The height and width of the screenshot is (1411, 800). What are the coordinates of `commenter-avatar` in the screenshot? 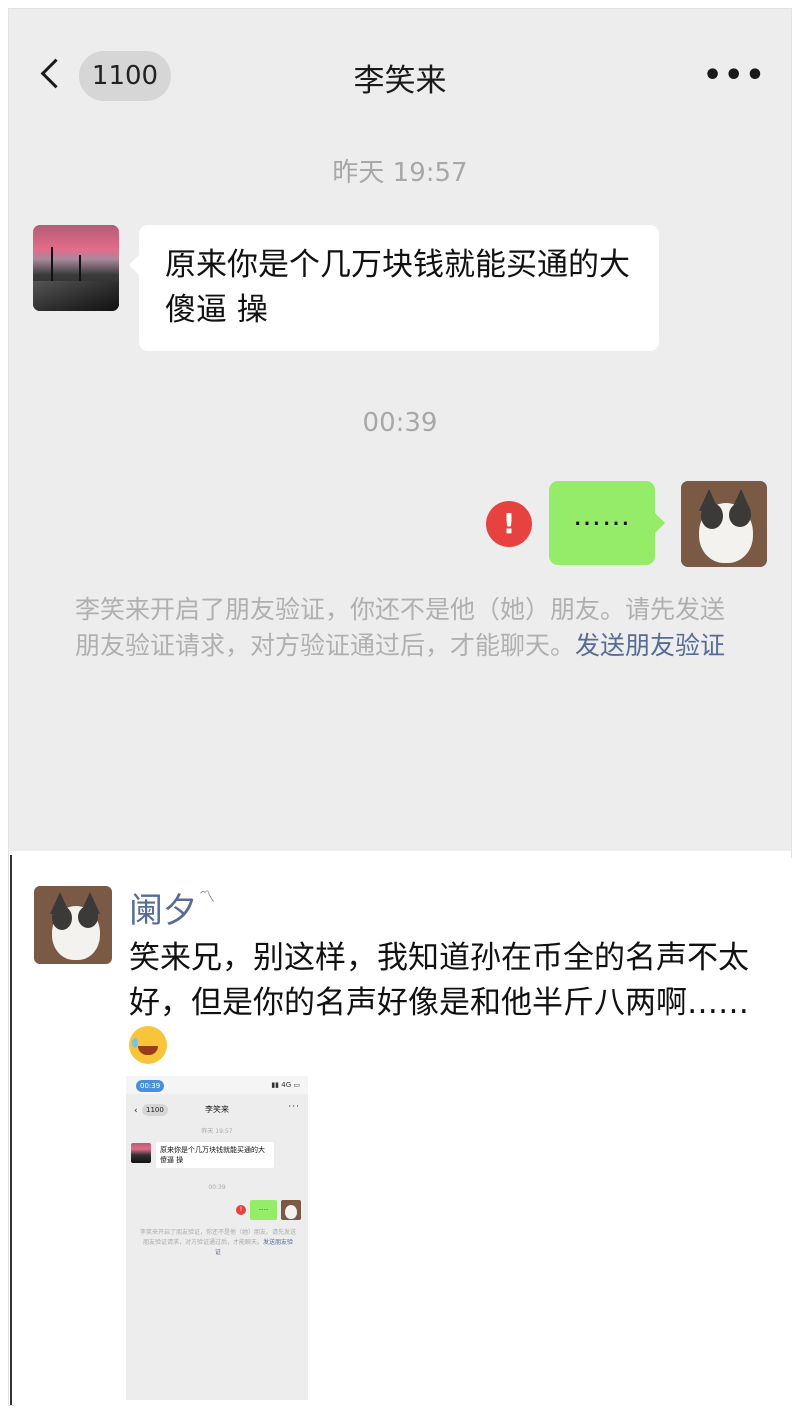 It's located at (73, 925).